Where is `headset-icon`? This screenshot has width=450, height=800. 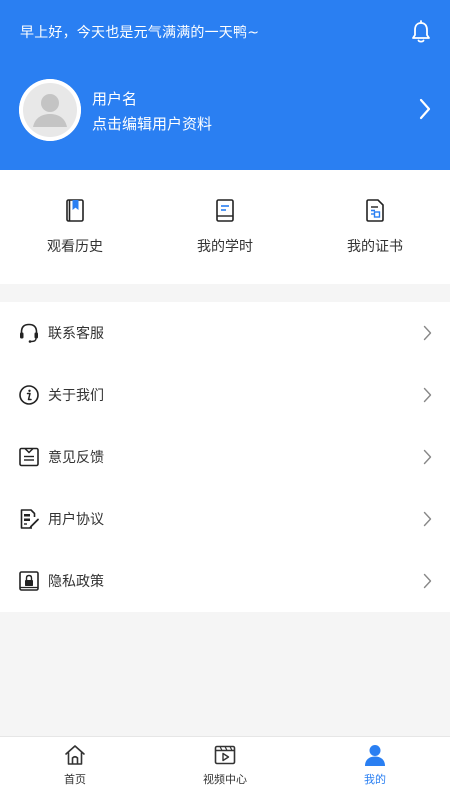 headset-icon is located at coordinates (29, 333).